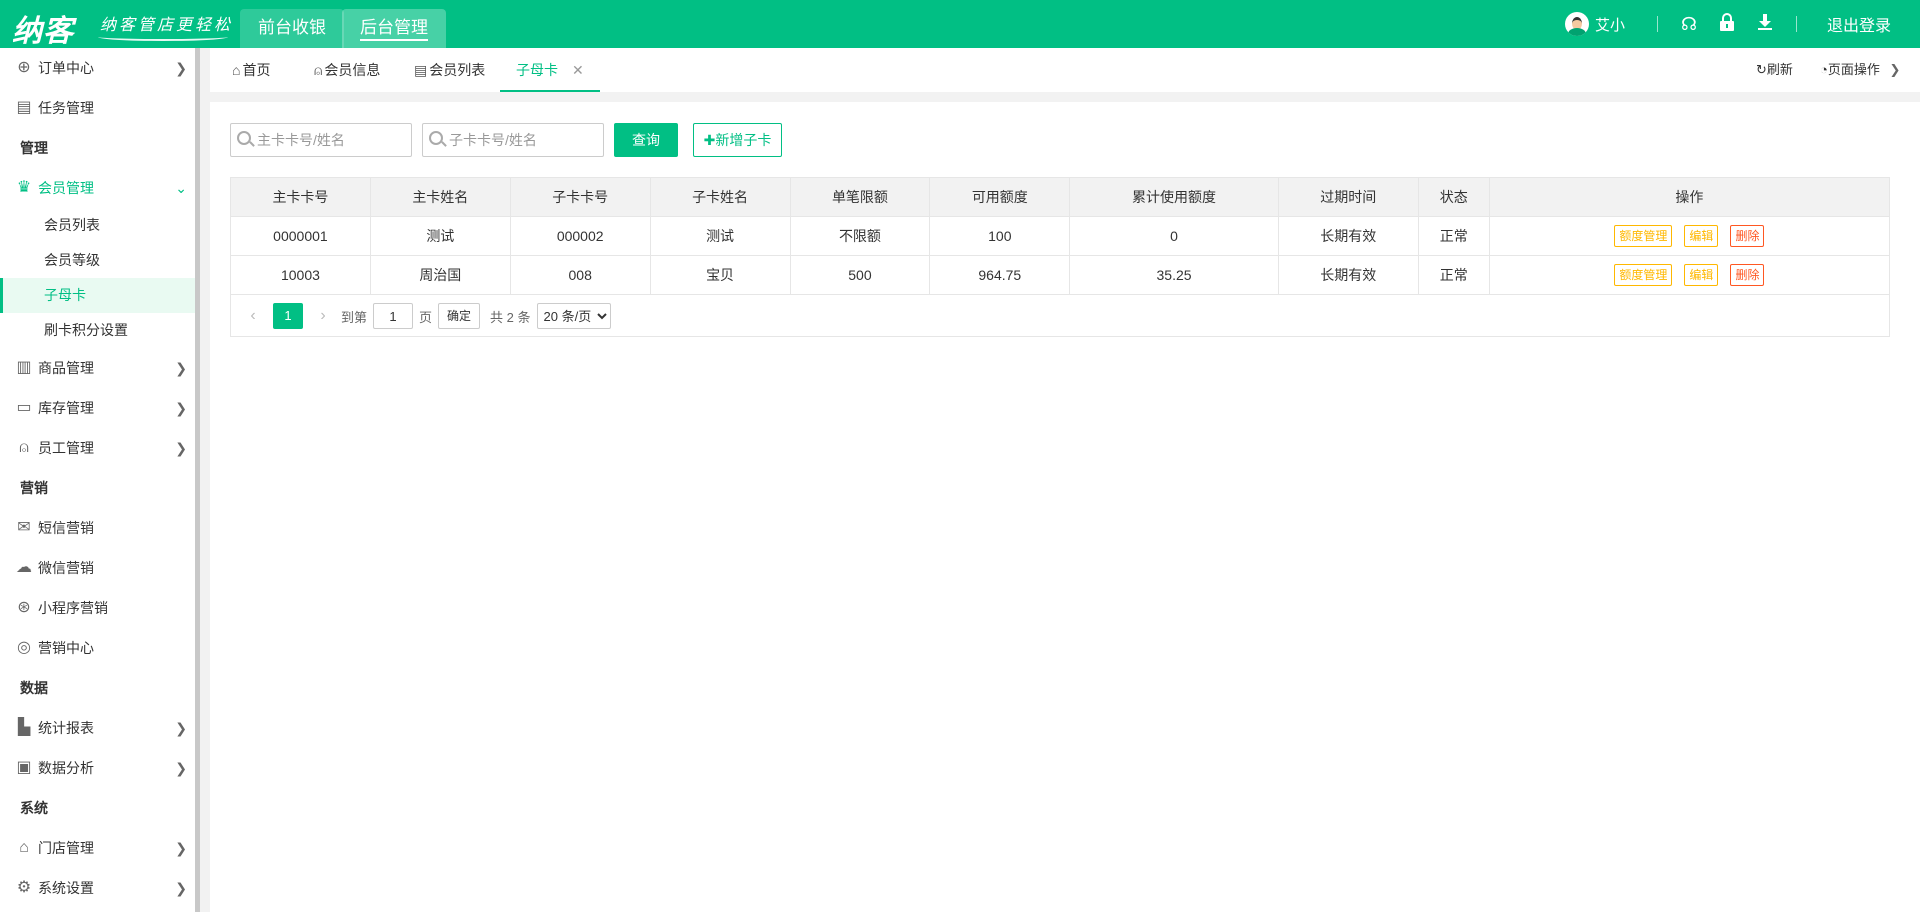  What do you see at coordinates (720, 236) in the screenshot?
I see `cell-sub-card-name: 测试` at bounding box center [720, 236].